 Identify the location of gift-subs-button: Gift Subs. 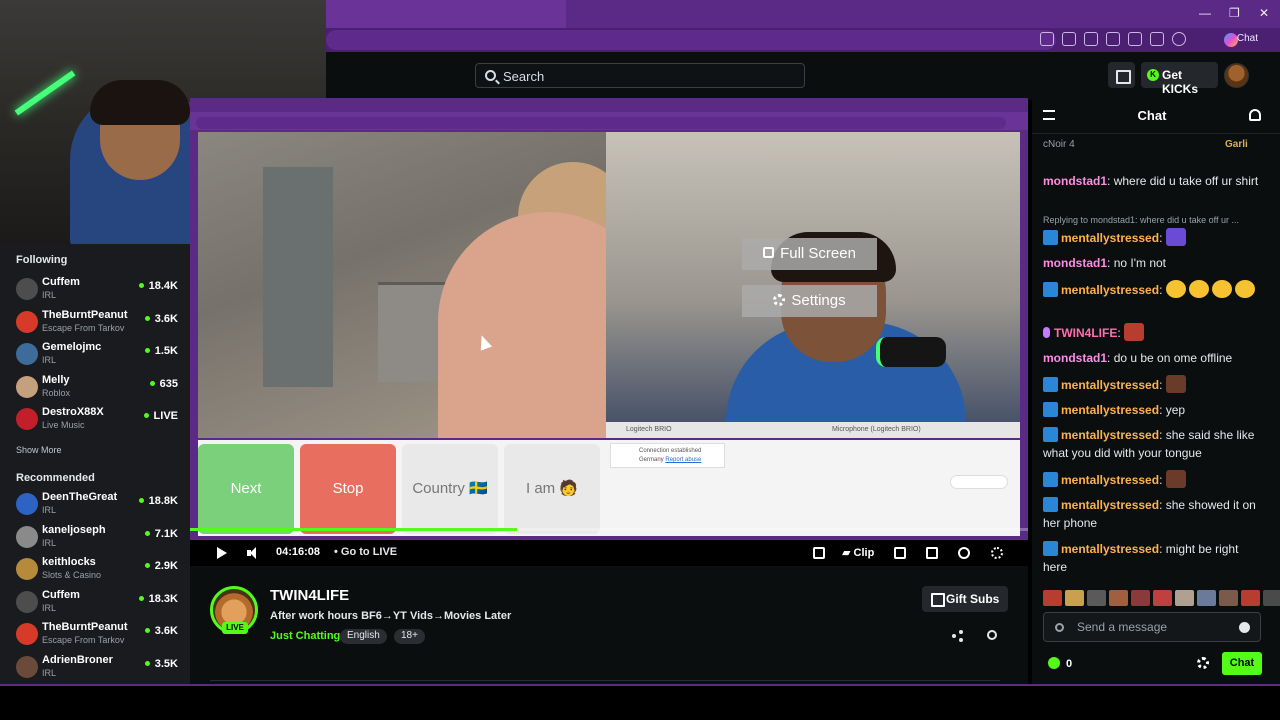
(965, 599).